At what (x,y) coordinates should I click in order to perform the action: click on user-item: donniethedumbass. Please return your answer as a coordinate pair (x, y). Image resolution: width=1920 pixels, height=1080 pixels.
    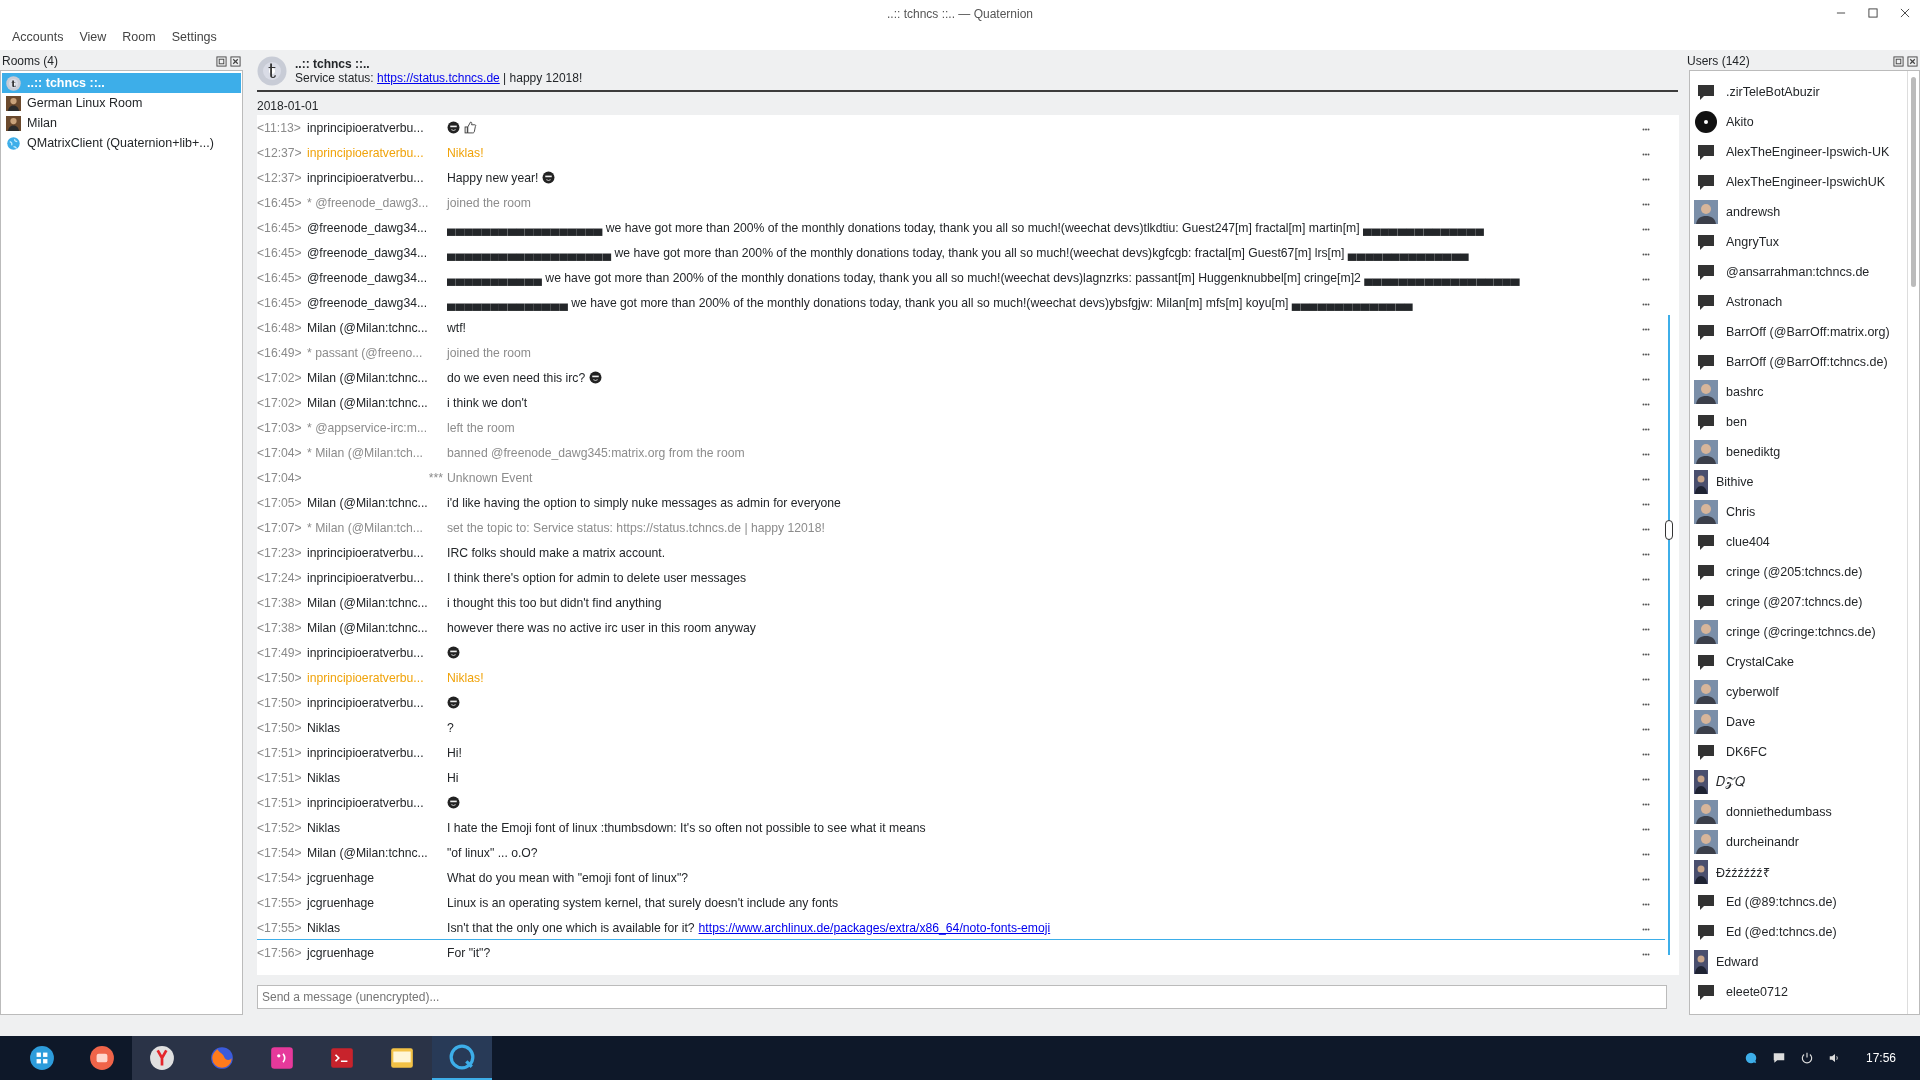
    Looking at the image, I should click on (1798, 812).